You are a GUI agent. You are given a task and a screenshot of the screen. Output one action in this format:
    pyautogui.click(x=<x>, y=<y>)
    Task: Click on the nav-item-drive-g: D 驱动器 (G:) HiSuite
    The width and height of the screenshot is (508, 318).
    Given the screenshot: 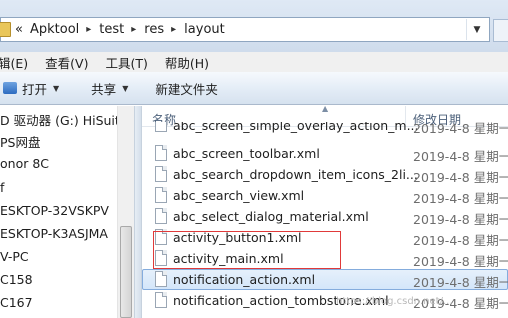 What is the action you would take?
    pyautogui.click(x=64, y=119)
    